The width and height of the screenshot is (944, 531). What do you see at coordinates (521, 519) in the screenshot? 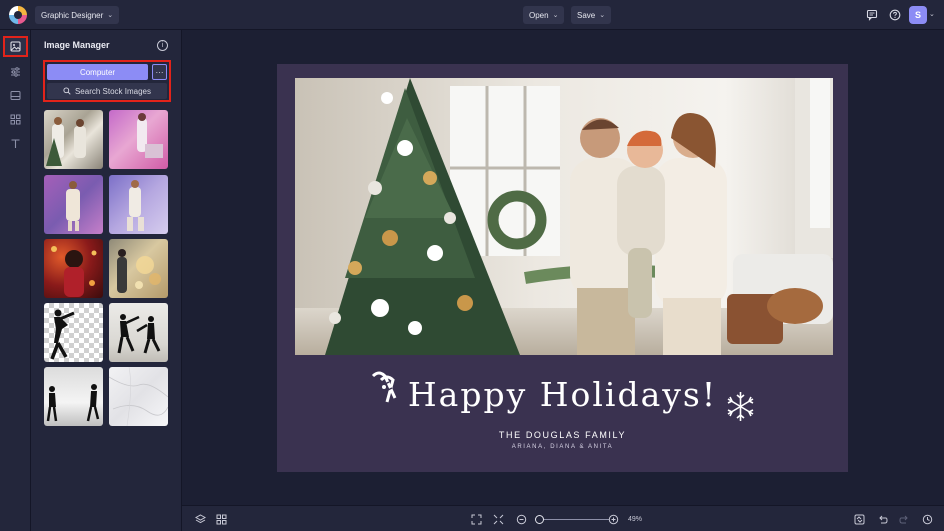
I see `zoom-out-icon` at bounding box center [521, 519].